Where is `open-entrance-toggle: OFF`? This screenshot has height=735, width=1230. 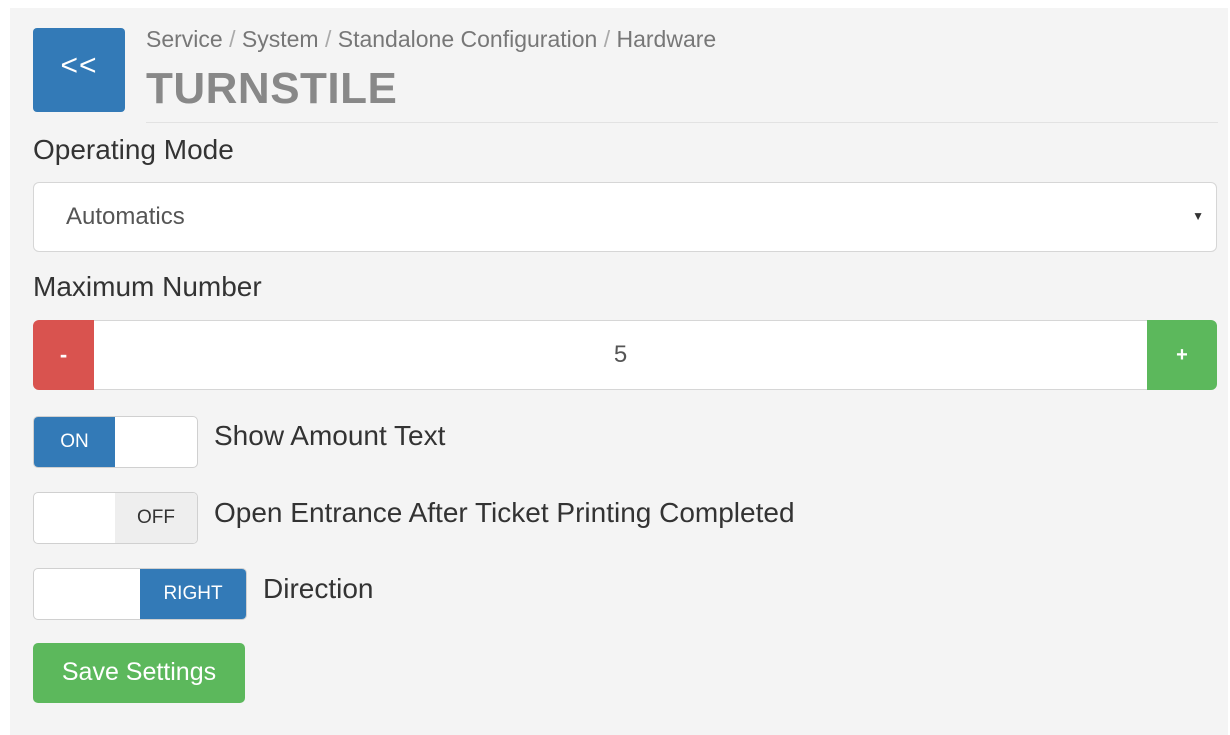 open-entrance-toggle: OFF is located at coordinates (115, 518).